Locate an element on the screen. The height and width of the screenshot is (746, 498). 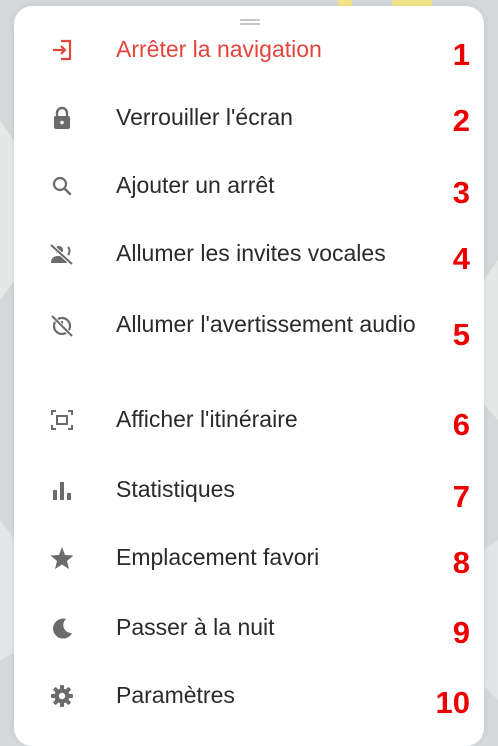
annotation-number: 8 is located at coordinates (461, 562).